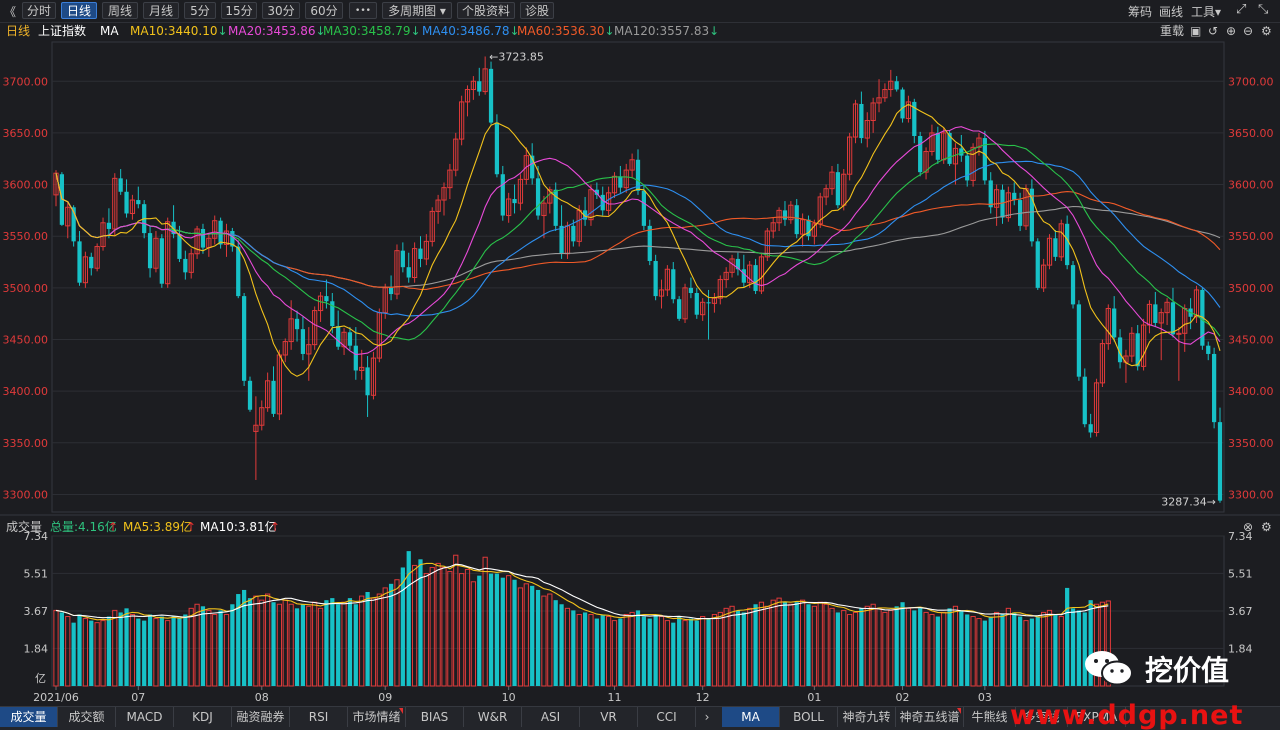 The width and height of the screenshot is (1280, 730). Describe the element at coordinates (1266, 527) in the screenshot. I see `volume-settings-icon: ⚙` at that location.